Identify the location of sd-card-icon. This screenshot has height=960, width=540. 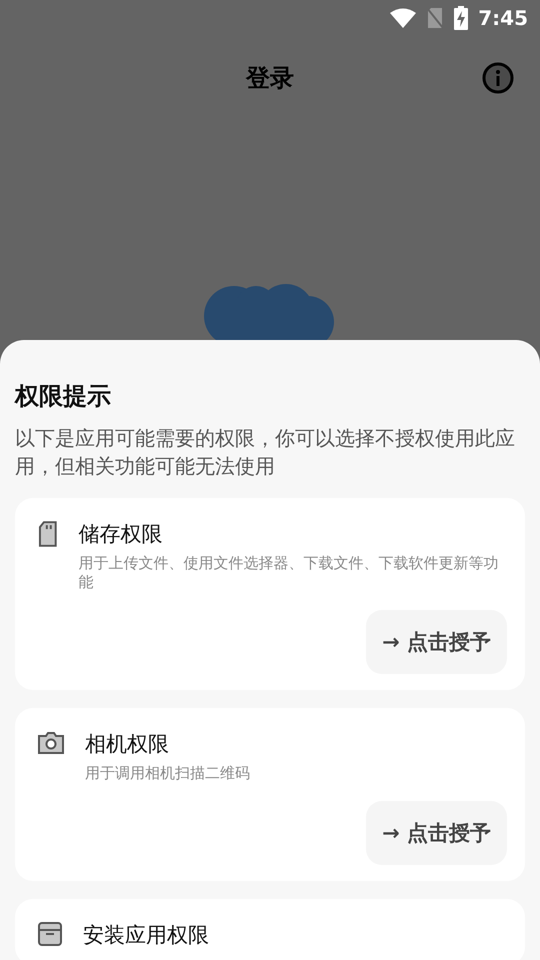
(48, 534).